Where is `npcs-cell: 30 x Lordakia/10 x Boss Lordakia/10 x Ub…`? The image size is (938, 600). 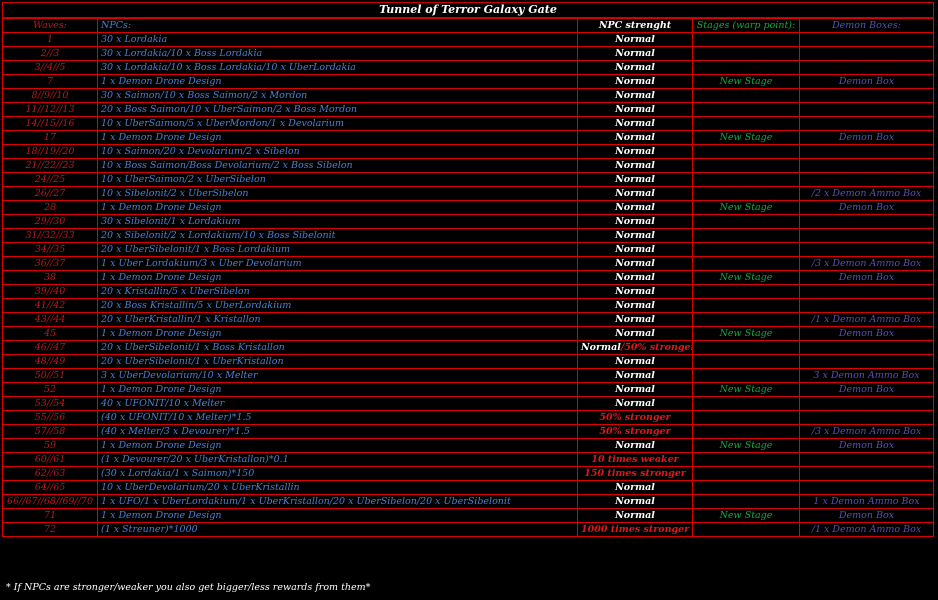
npcs-cell: 30 x Lordakia/10 x Boss Lordakia/10 x Ub… is located at coordinates (337, 67).